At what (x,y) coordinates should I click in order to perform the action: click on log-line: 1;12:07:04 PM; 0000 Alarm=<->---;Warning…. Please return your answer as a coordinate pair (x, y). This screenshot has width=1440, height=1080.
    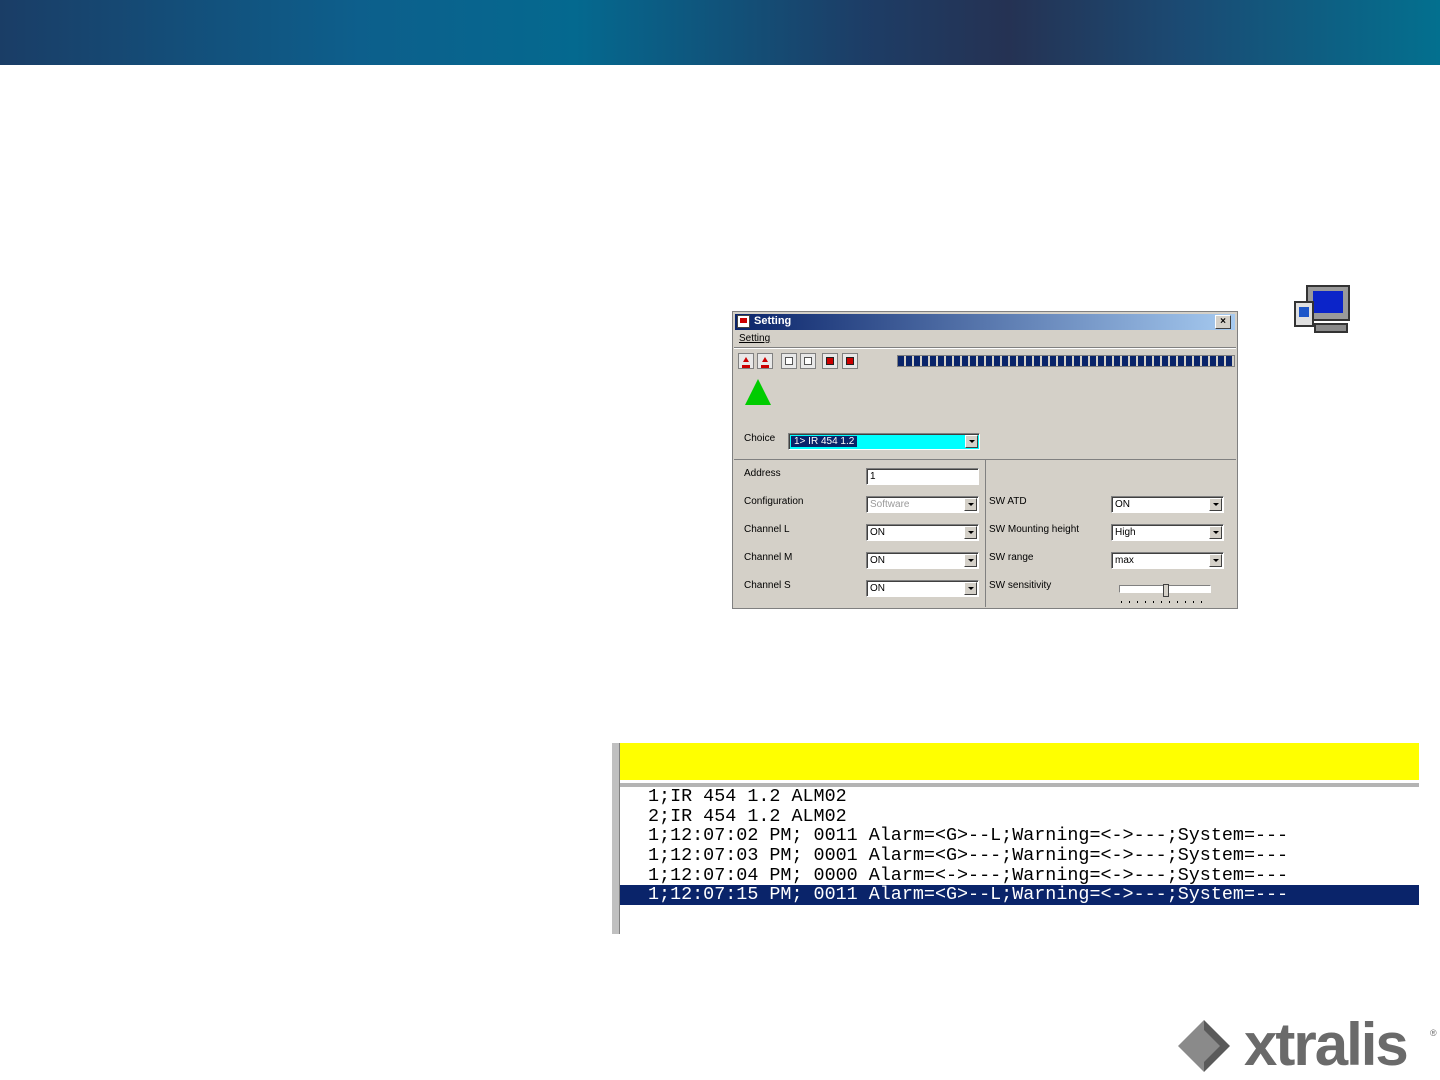
    Looking at the image, I should click on (1019, 875).